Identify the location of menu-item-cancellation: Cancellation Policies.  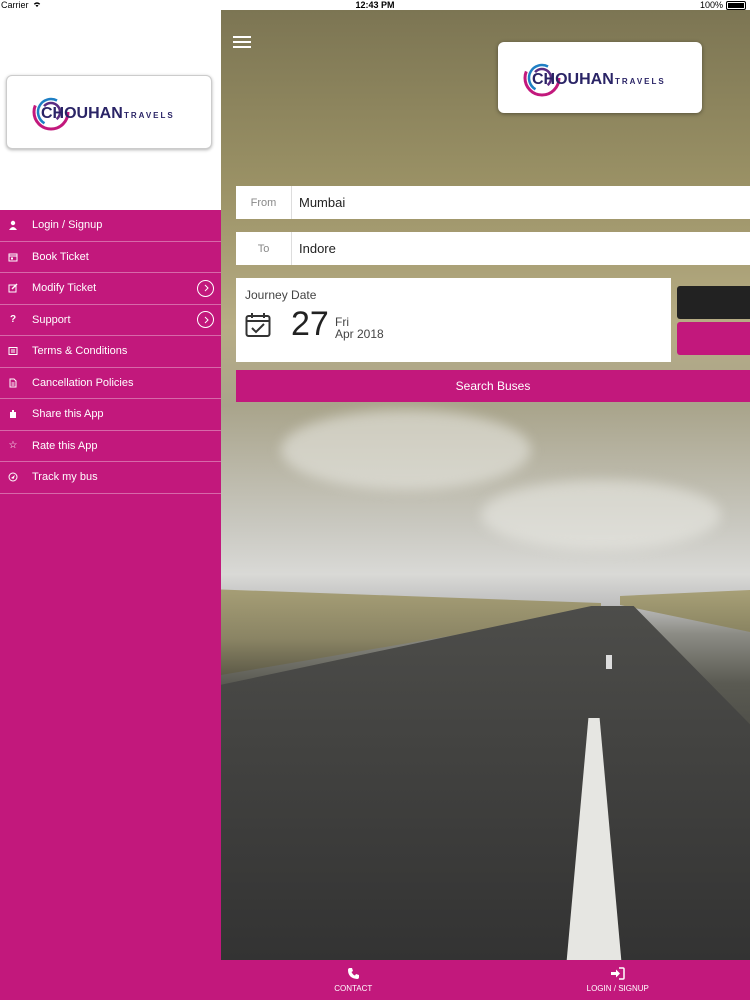
(110, 383).